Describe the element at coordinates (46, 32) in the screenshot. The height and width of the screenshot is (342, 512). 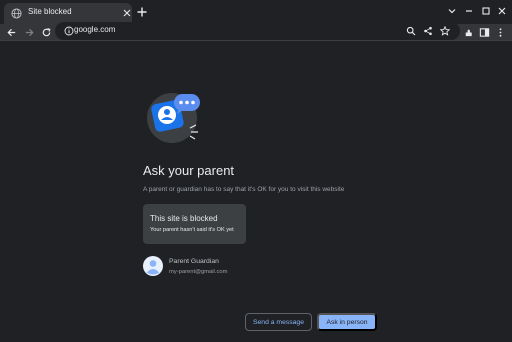
I see `reload-icon` at that location.